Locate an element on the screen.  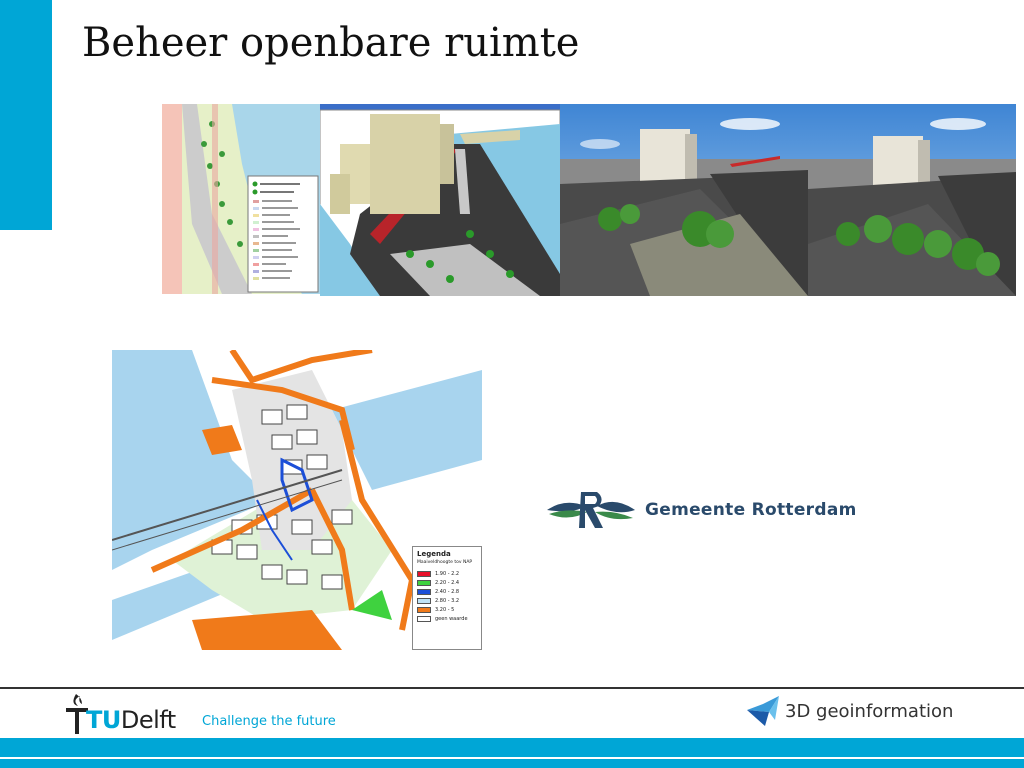
tudelft-logo: TUDelft is located at coordinates (118, 714).